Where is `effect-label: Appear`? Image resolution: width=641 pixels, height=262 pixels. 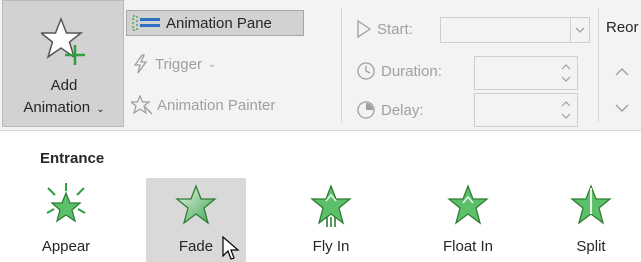
effect-label: Appear is located at coordinates (66, 246).